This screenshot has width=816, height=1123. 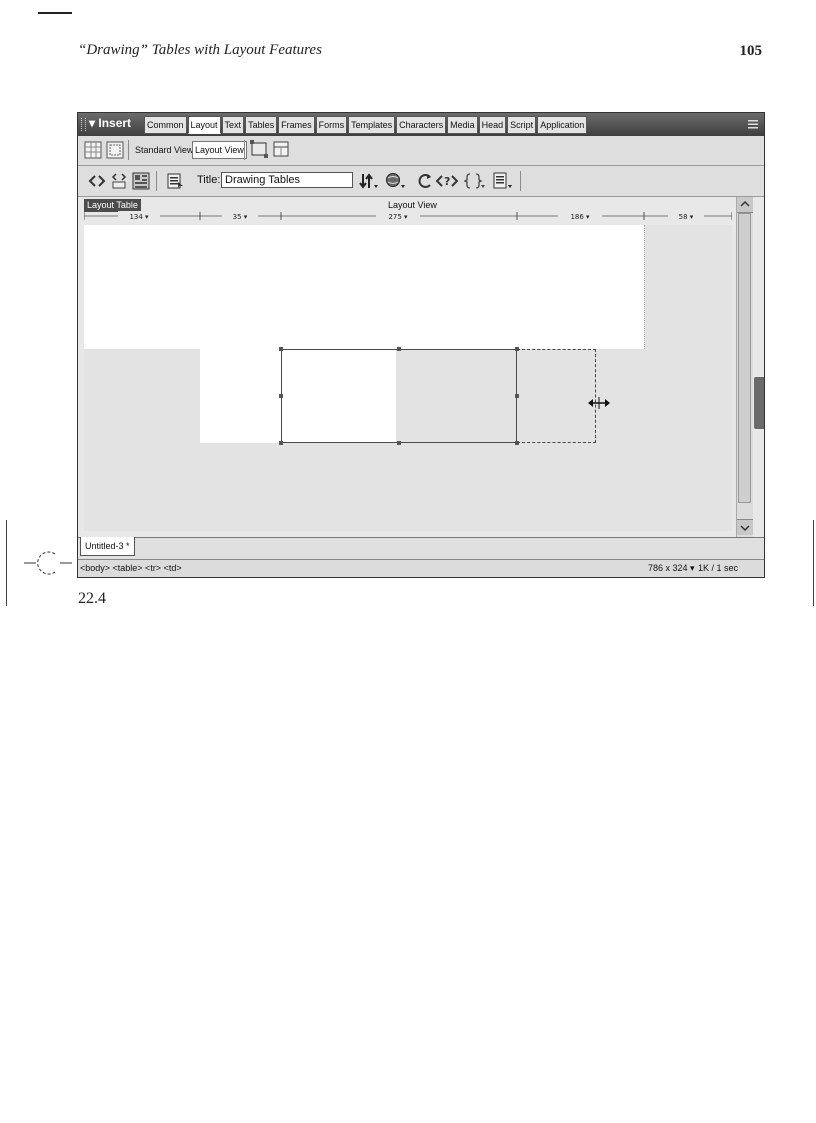 What do you see at coordinates (48, 563) in the screenshot?
I see `registration-mark-icon` at bounding box center [48, 563].